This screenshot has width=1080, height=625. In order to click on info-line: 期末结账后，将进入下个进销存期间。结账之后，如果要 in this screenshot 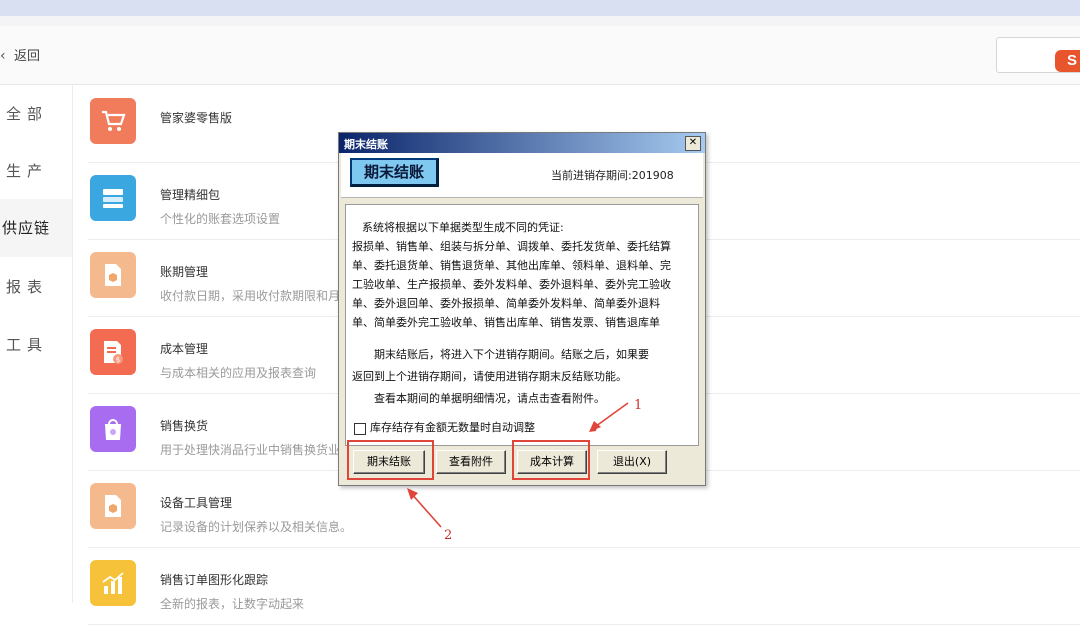, I will do `click(511, 354)`.